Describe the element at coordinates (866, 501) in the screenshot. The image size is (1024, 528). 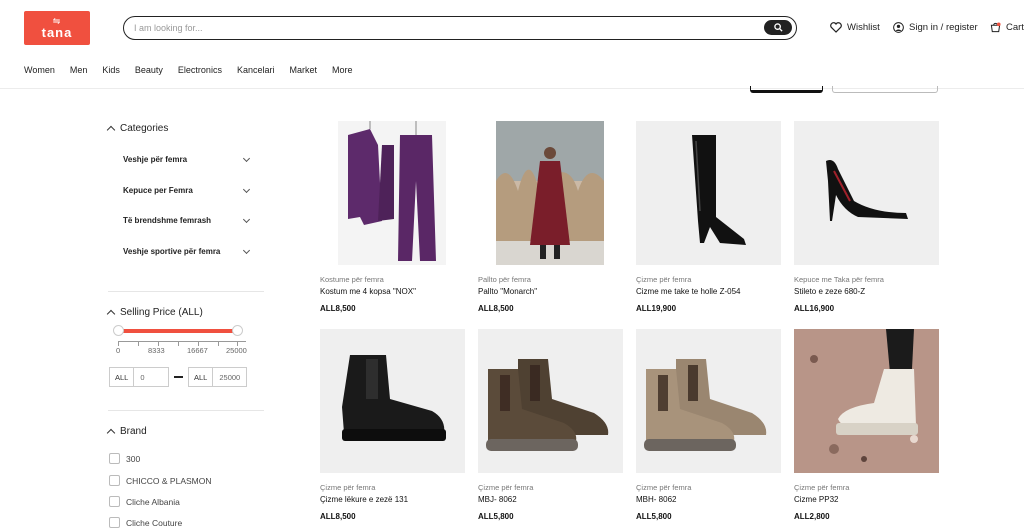
I see `product-name: Cizme PP32` at that location.